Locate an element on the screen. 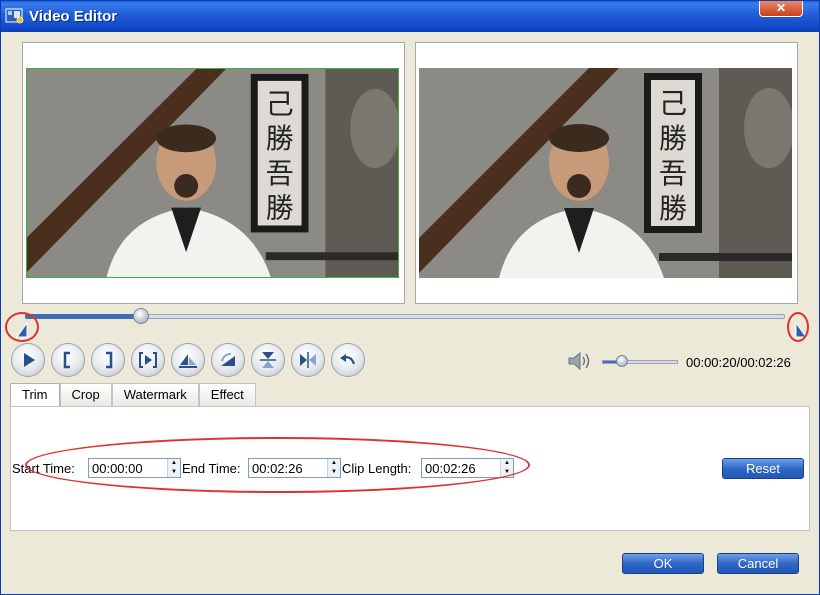  tab-crop: Crop is located at coordinates (85, 395).